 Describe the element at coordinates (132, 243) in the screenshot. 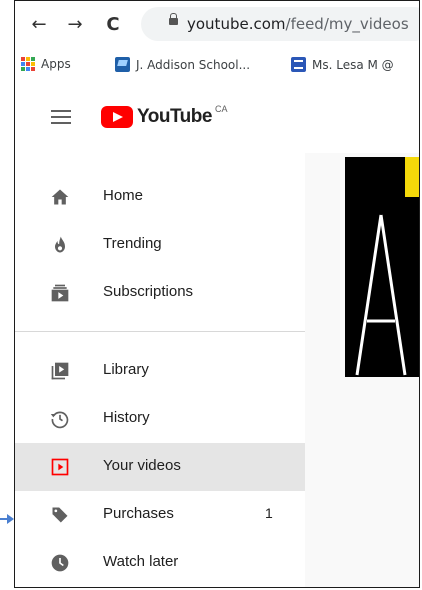

I see `sidebar-item-label: Trending` at that location.